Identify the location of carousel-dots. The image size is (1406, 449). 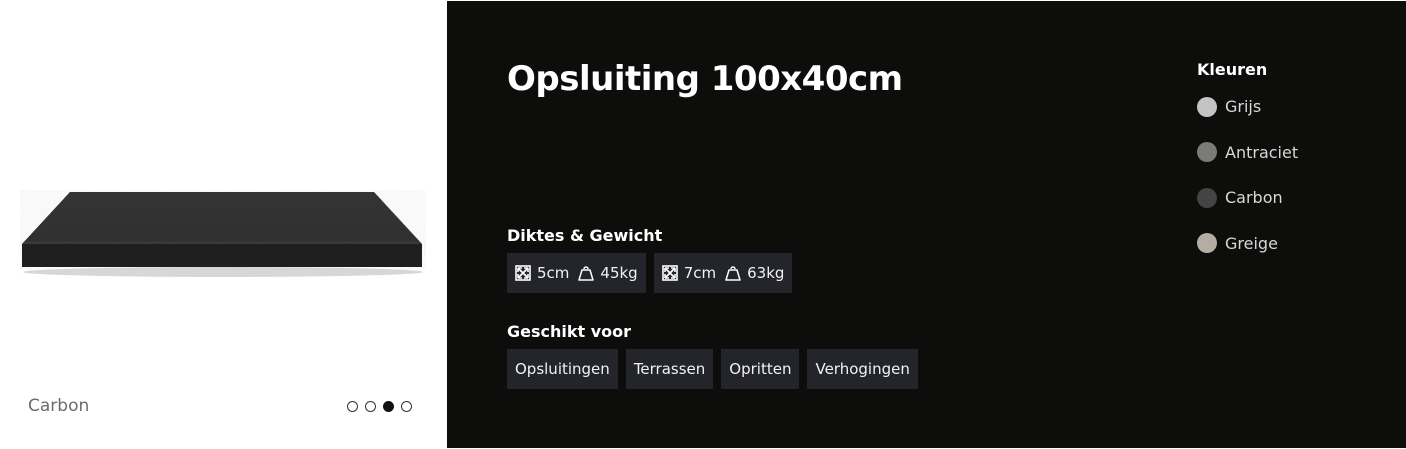
(379, 406).